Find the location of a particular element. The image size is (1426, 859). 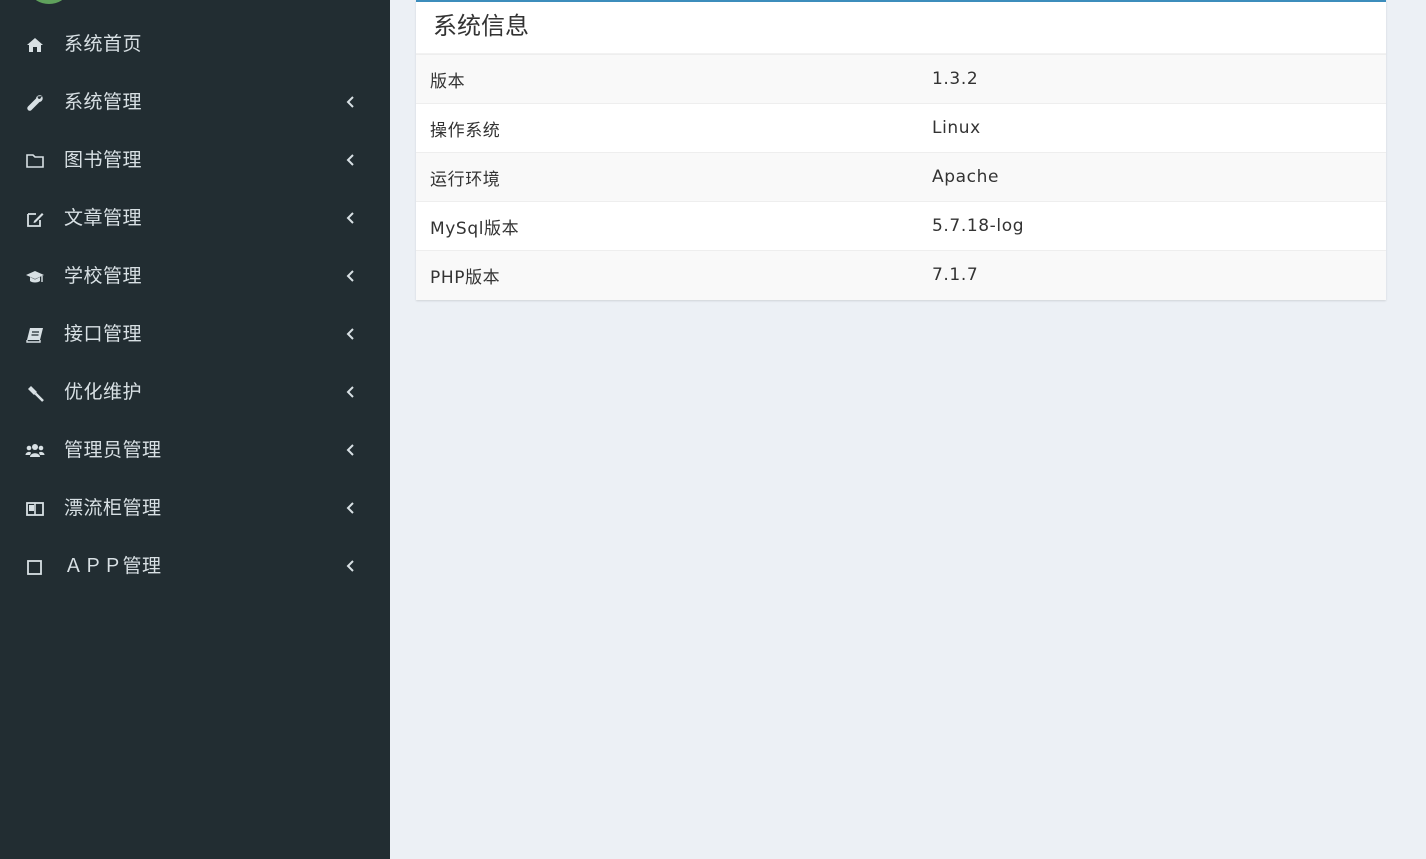

sidebar-item-label: 漂流柜管理 is located at coordinates (113, 508).